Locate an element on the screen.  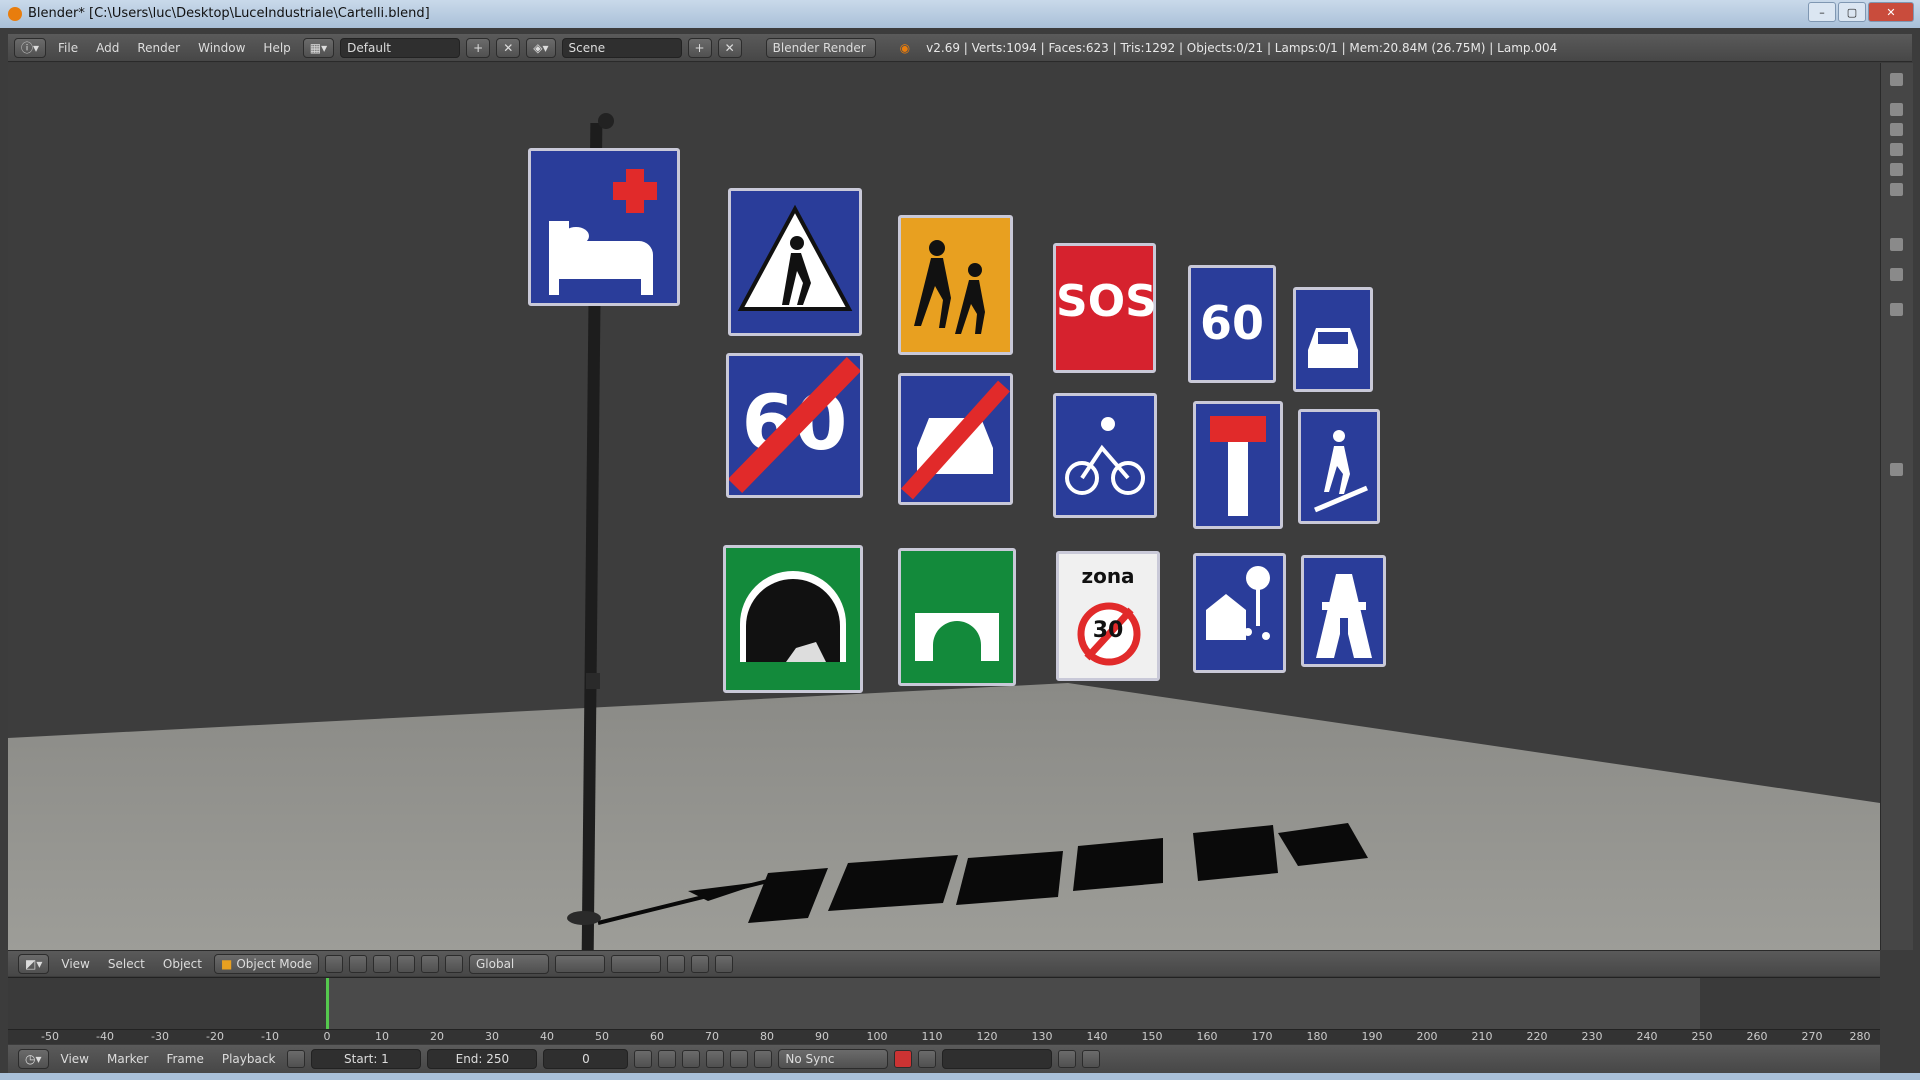
prev-keyframe-icon is located at coordinates (667, 1059).